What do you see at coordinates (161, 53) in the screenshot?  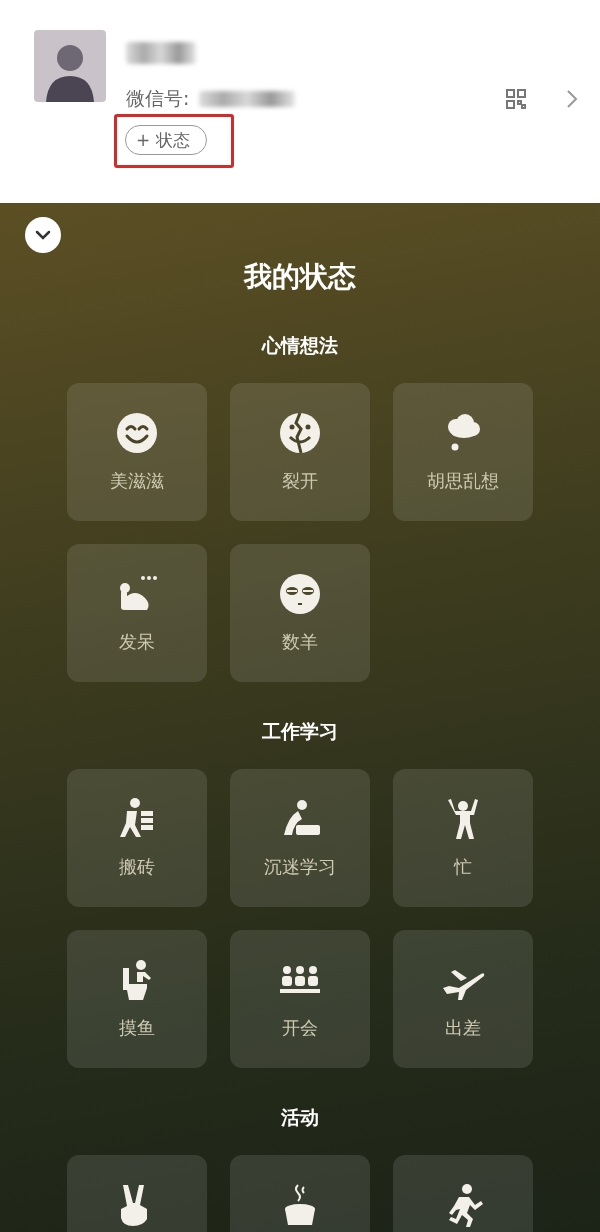 I see `pixelated-name` at bounding box center [161, 53].